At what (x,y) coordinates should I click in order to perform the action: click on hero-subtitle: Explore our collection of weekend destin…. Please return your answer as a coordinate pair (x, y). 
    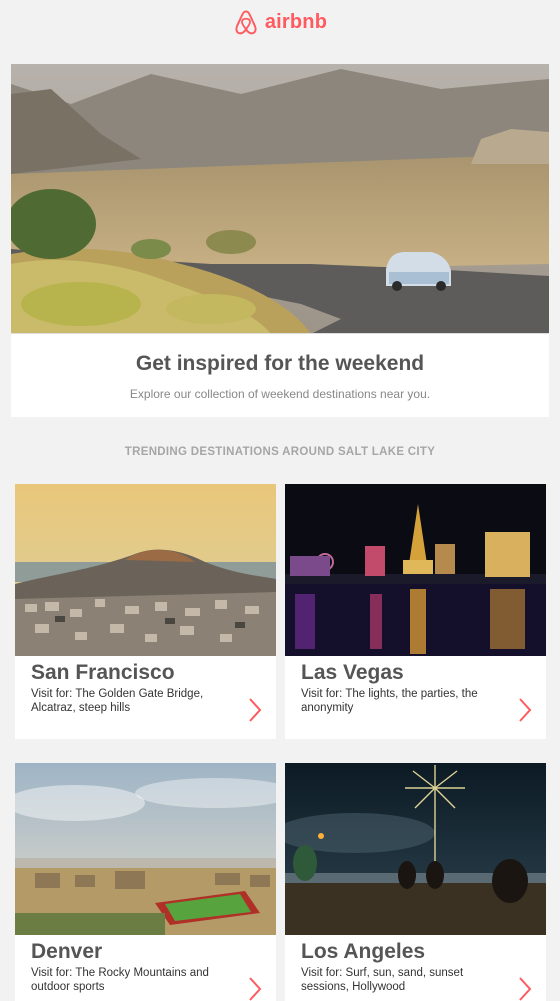
    Looking at the image, I should click on (280, 394).